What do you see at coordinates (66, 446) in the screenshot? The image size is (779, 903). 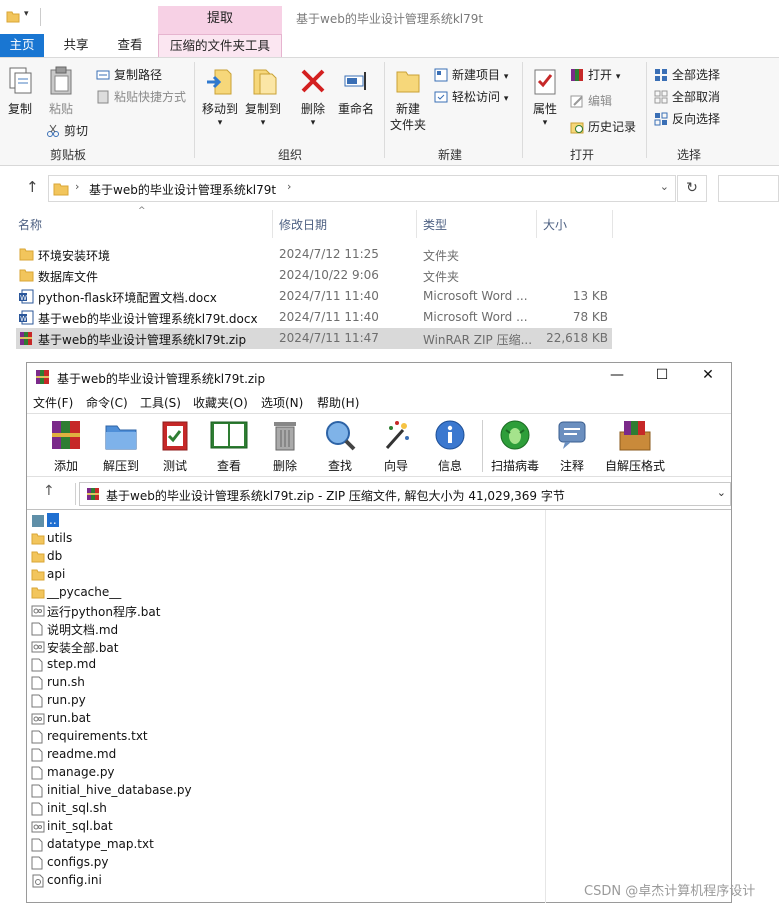 I see `add-button: 添加` at bounding box center [66, 446].